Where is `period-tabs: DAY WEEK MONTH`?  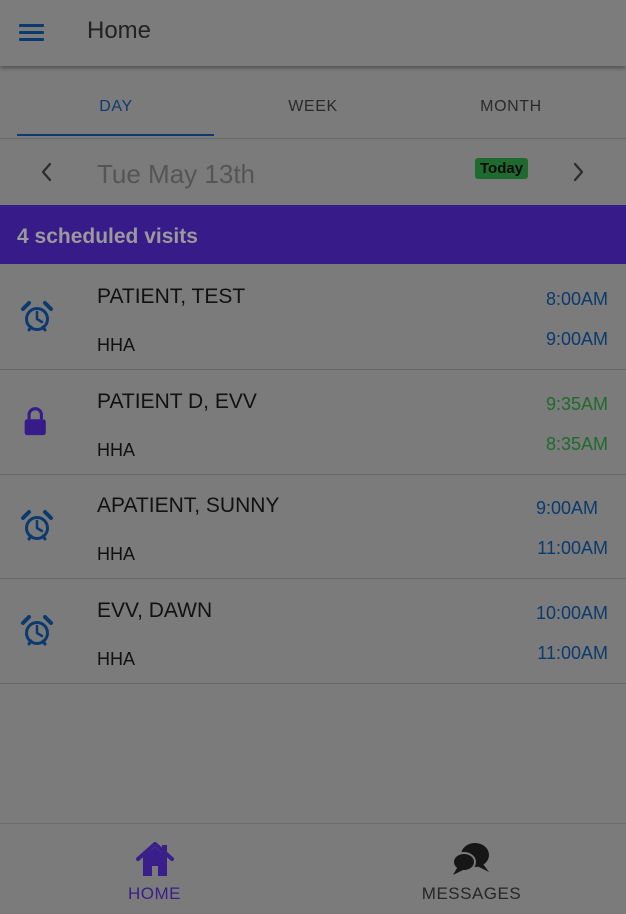 period-tabs: DAY WEEK MONTH is located at coordinates (313, 103).